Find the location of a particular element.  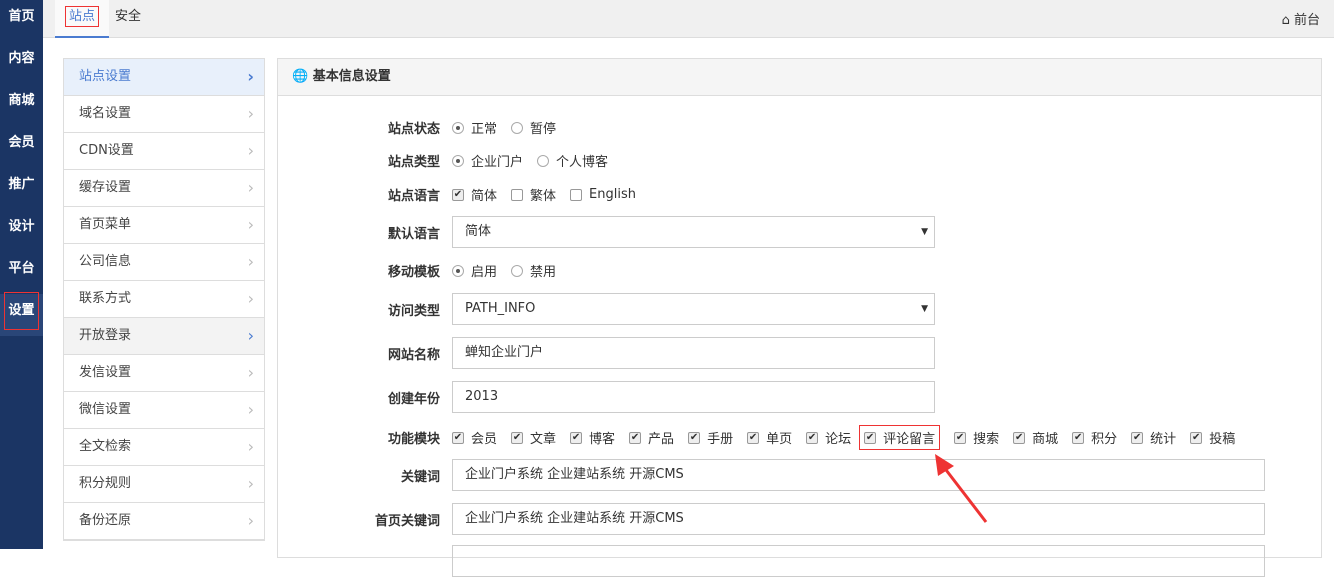

menu-label: 域名设置 is located at coordinates (105, 113).